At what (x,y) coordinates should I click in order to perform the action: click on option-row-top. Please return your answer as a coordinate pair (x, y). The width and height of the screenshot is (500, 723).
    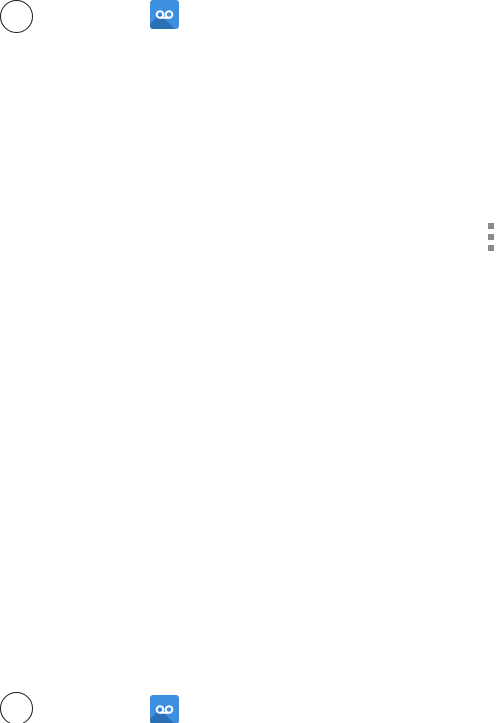
    Looking at the image, I should click on (250, 18).